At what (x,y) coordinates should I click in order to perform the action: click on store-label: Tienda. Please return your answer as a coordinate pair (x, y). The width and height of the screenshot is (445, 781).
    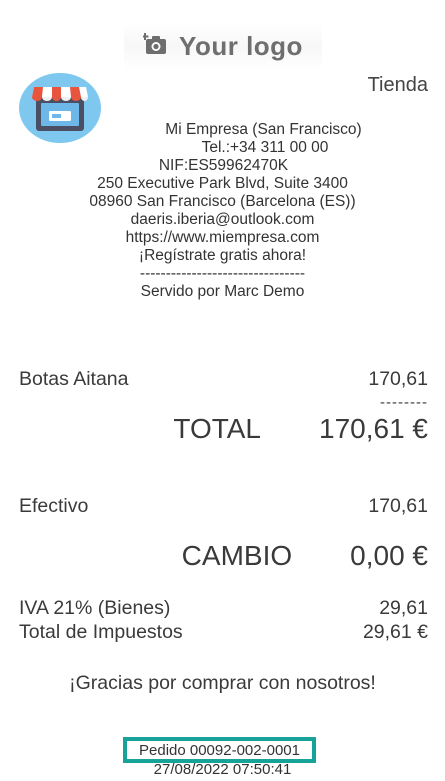
    Looking at the image, I should click on (397, 85).